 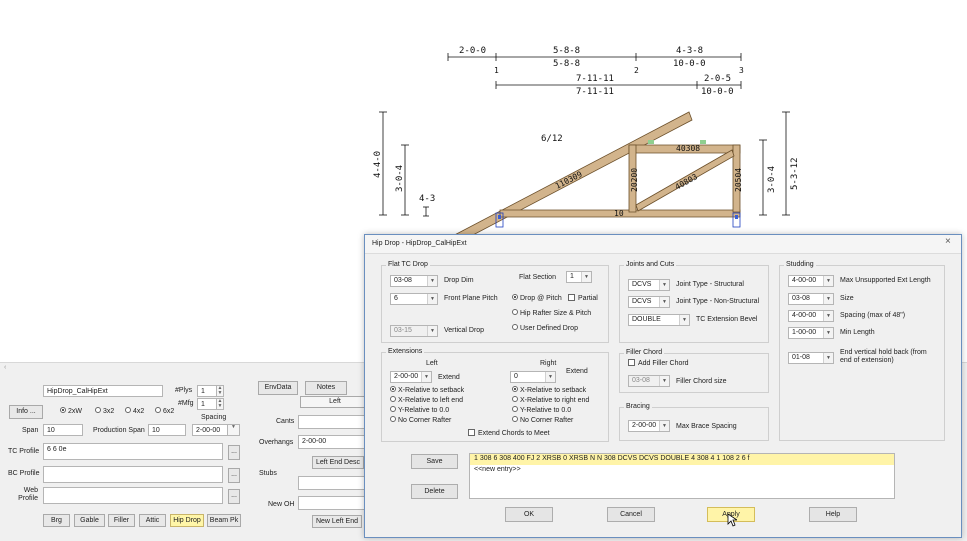 What do you see at coordinates (411, 377) in the screenshot?
I see `left-extend-dropdown: 2-00-00 ▼` at bounding box center [411, 377].